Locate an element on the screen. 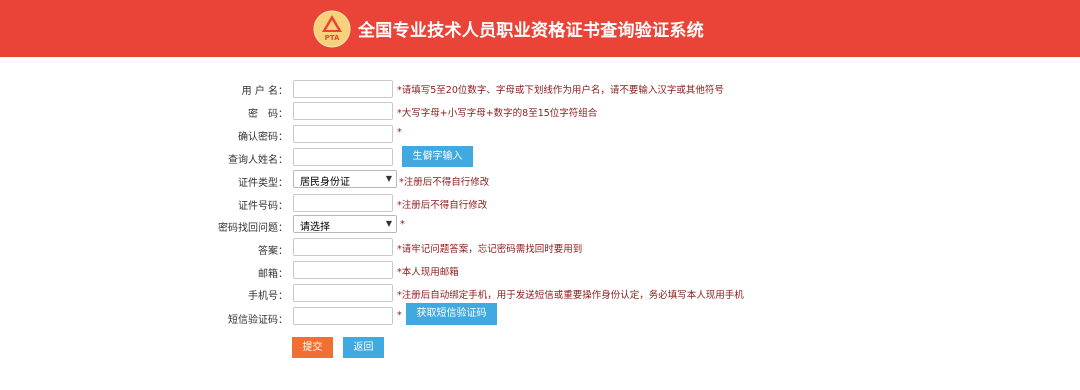 The width and height of the screenshot is (1080, 390). cert-type-select: 居民身份证 ▼ is located at coordinates (345, 179).